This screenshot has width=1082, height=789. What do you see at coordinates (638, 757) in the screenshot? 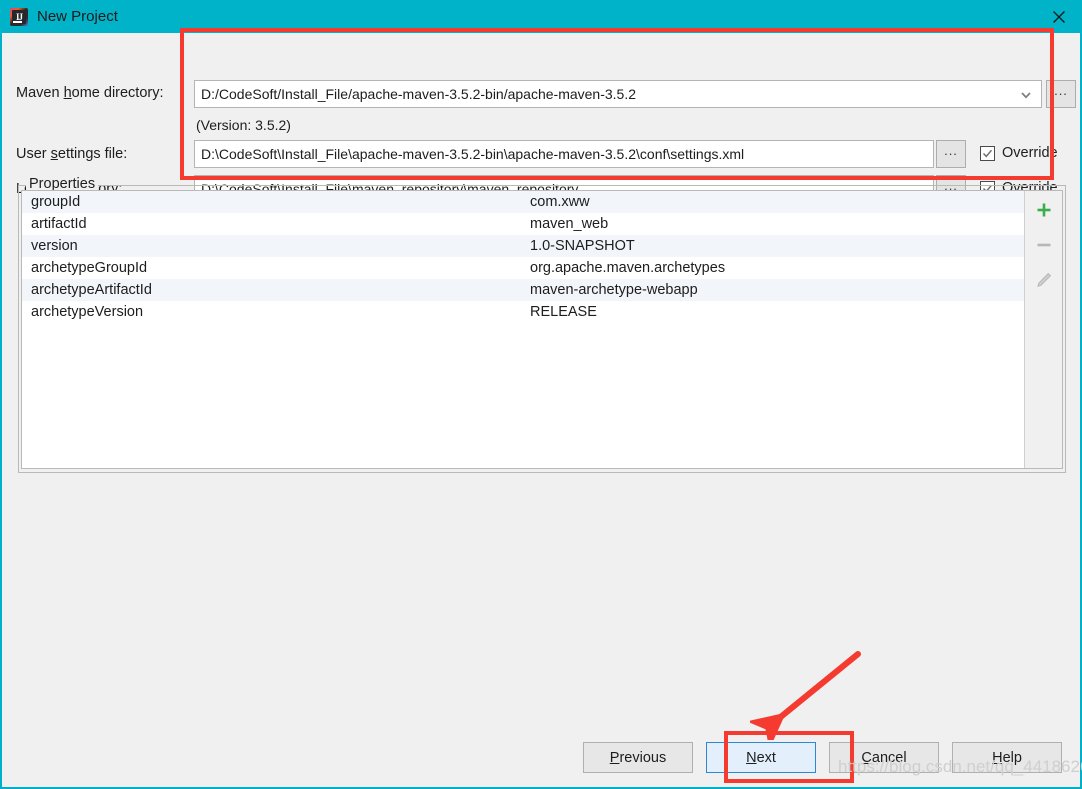
I see `previous-button: Previous` at bounding box center [638, 757].